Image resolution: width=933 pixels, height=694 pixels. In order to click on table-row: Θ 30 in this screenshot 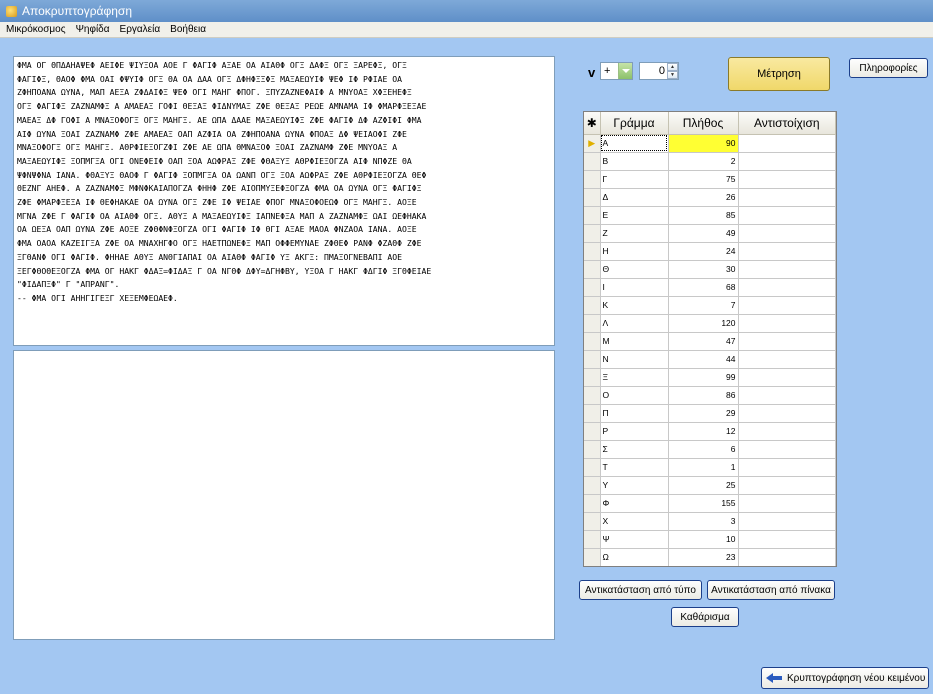, I will do `click(710, 269)`.